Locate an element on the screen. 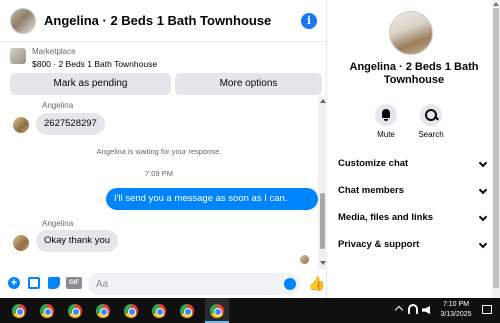 This screenshot has width=500, height=323. row-label: Privacy & support is located at coordinates (379, 244).